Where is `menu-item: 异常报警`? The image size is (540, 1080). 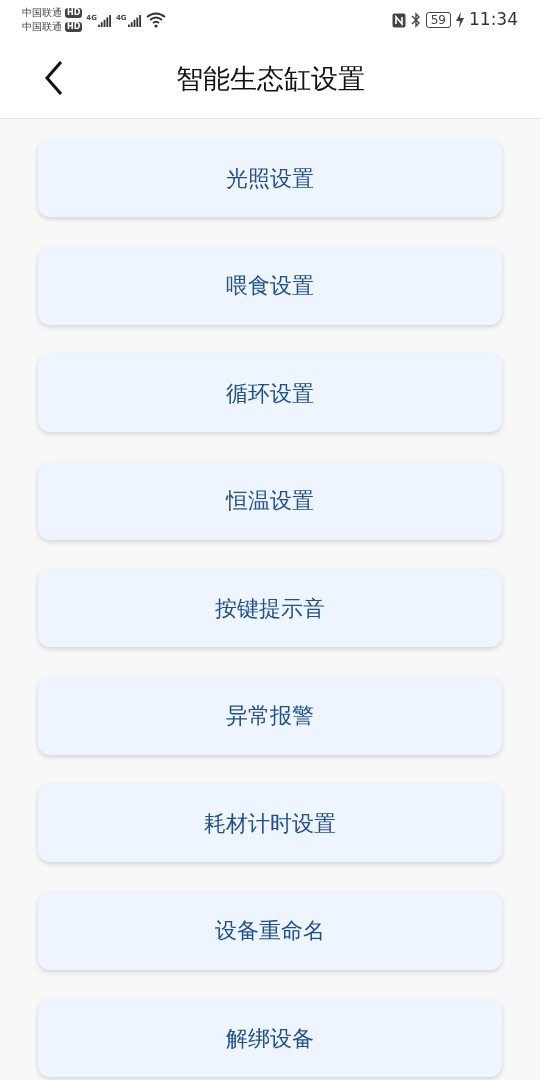
menu-item: 异常报警 is located at coordinates (270, 715).